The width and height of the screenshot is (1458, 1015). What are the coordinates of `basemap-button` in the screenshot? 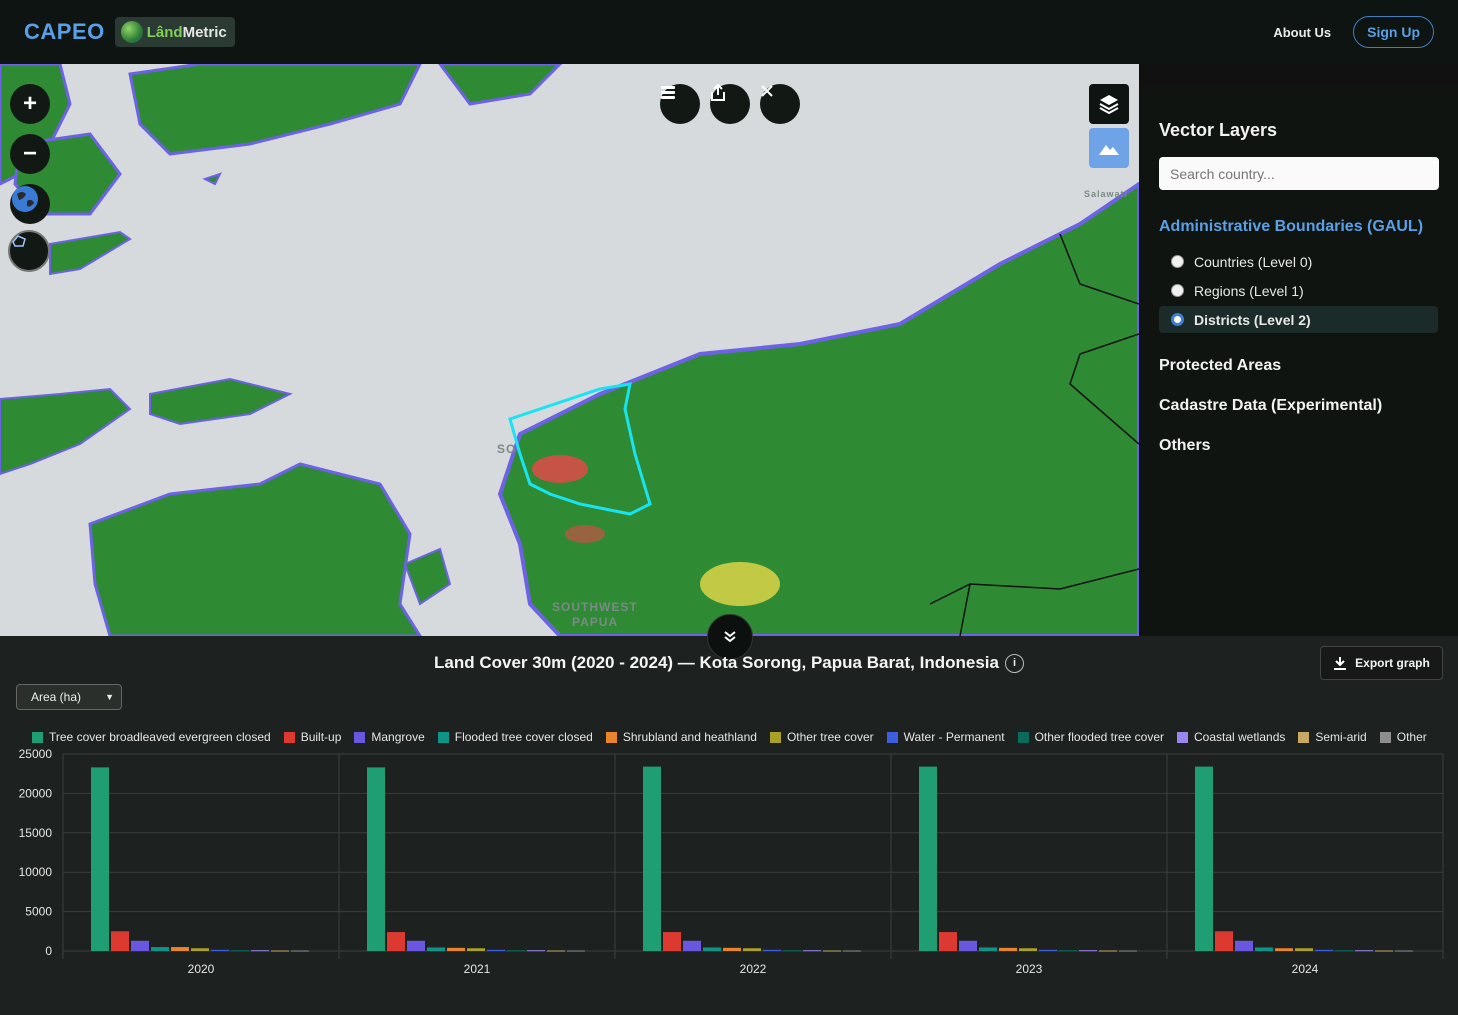 It's located at (1109, 148).